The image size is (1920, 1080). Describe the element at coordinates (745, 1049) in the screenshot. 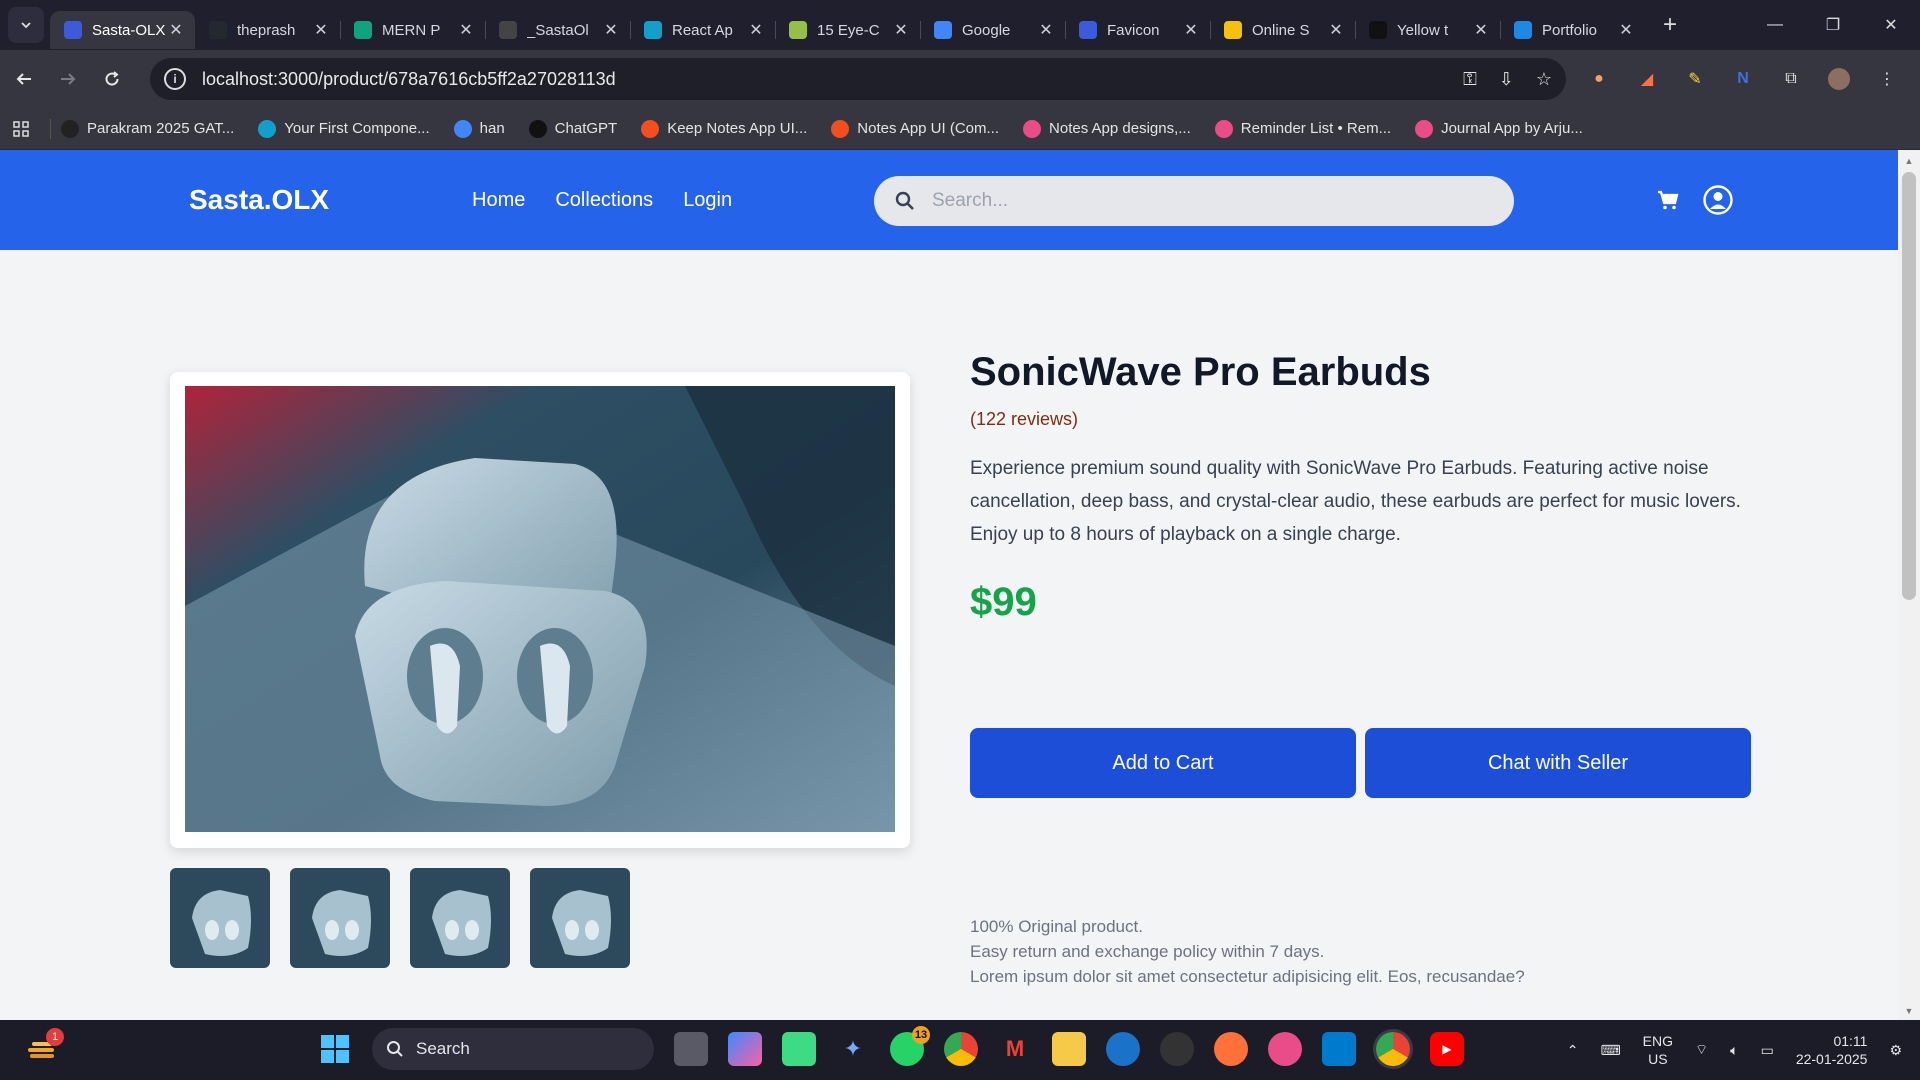

I see `copilot-icon` at that location.